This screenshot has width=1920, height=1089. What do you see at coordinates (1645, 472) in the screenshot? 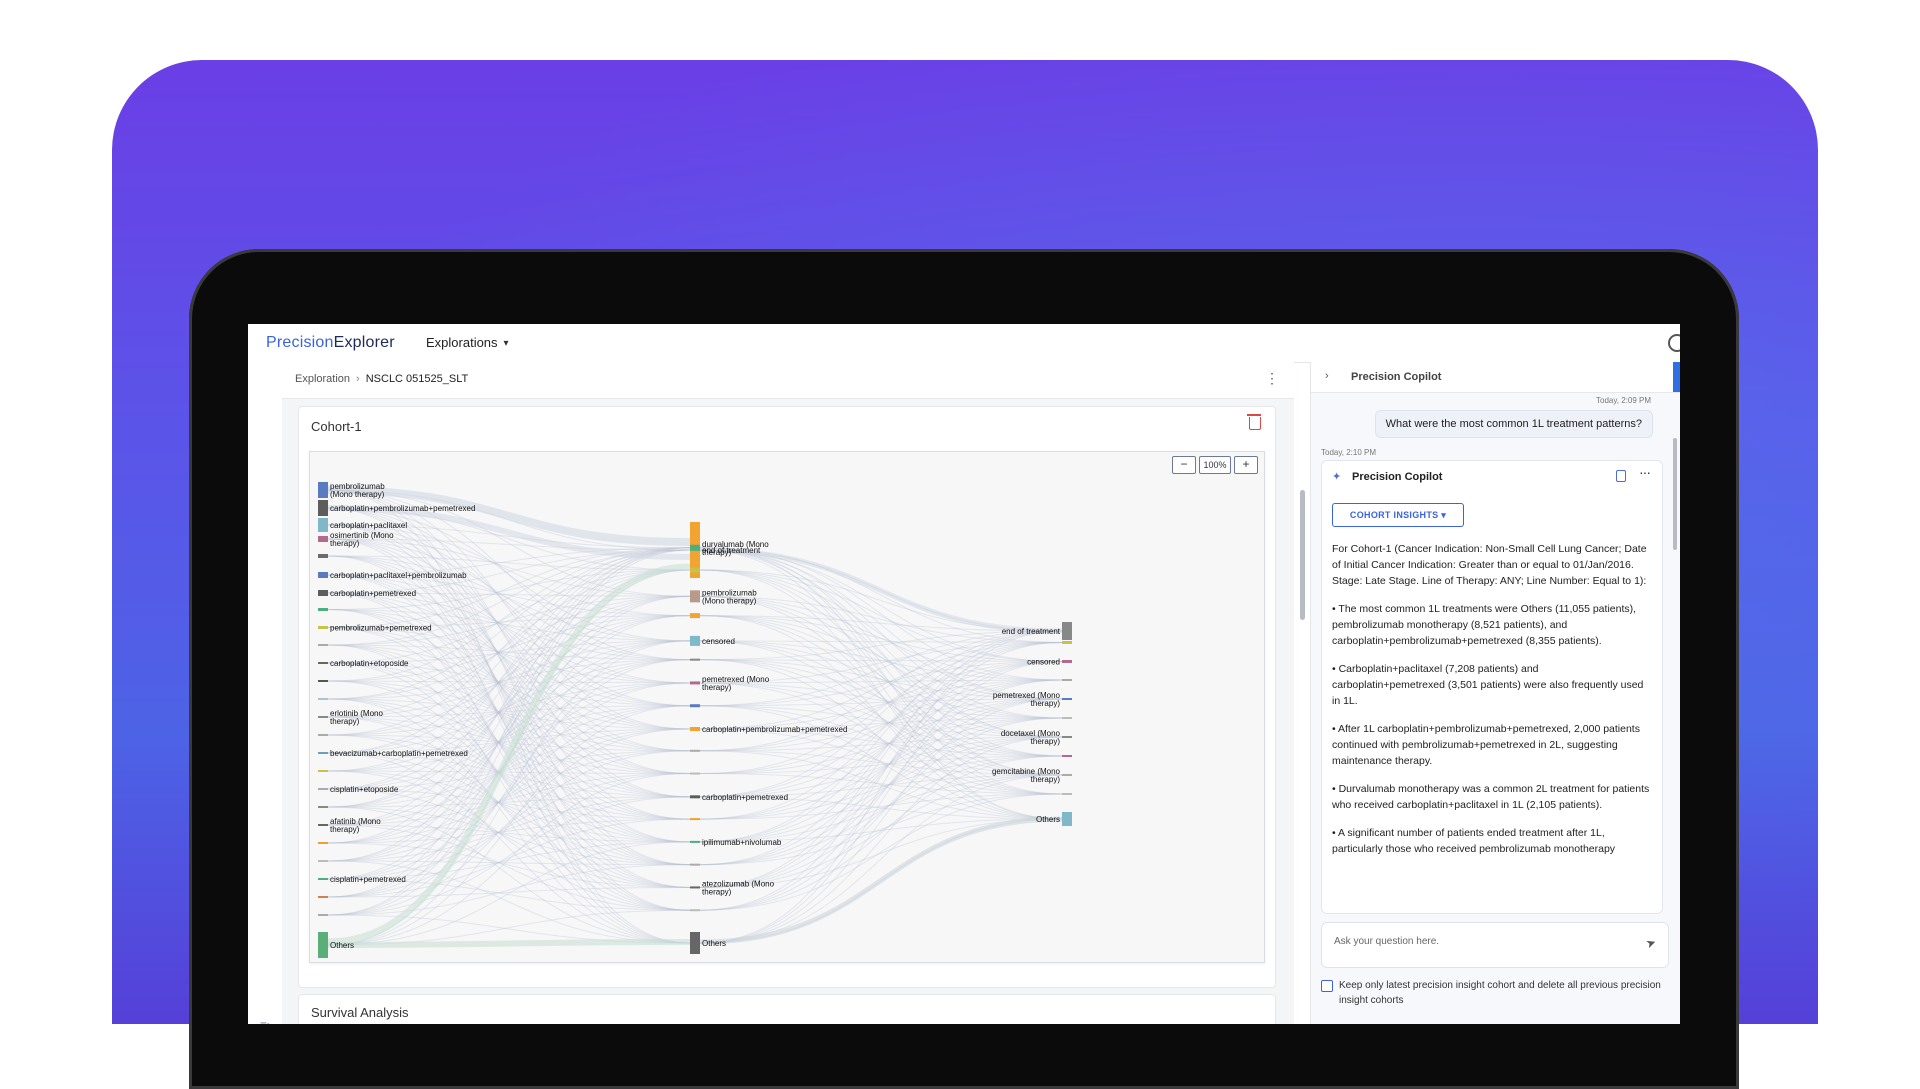
I see `more-horizontal-icon: ···` at bounding box center [1645, 472].